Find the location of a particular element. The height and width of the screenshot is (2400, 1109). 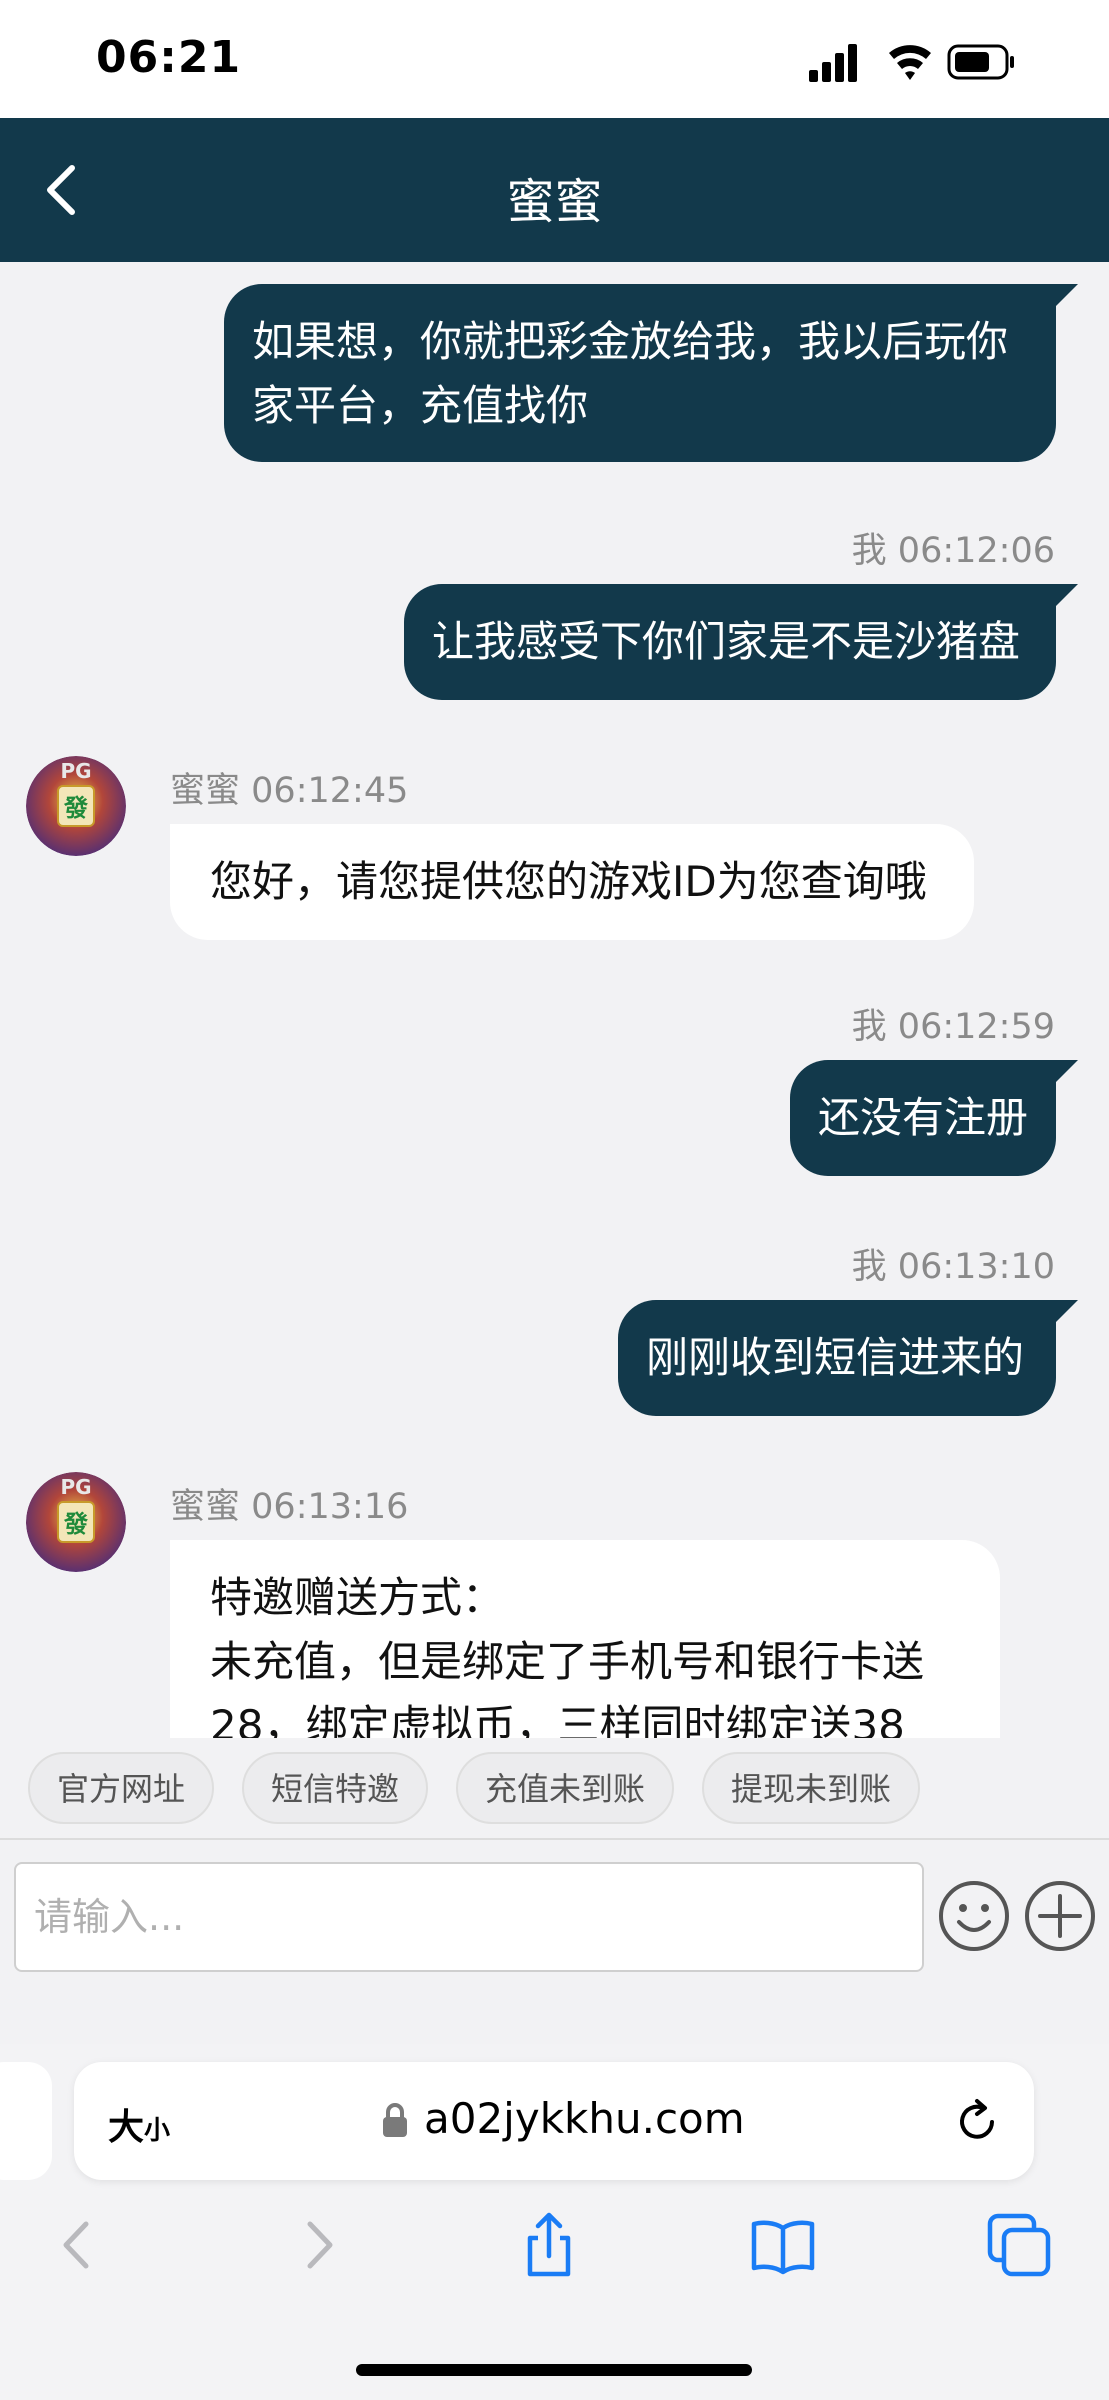

status-bar: 06:21 is located at coordinates (554, 59).